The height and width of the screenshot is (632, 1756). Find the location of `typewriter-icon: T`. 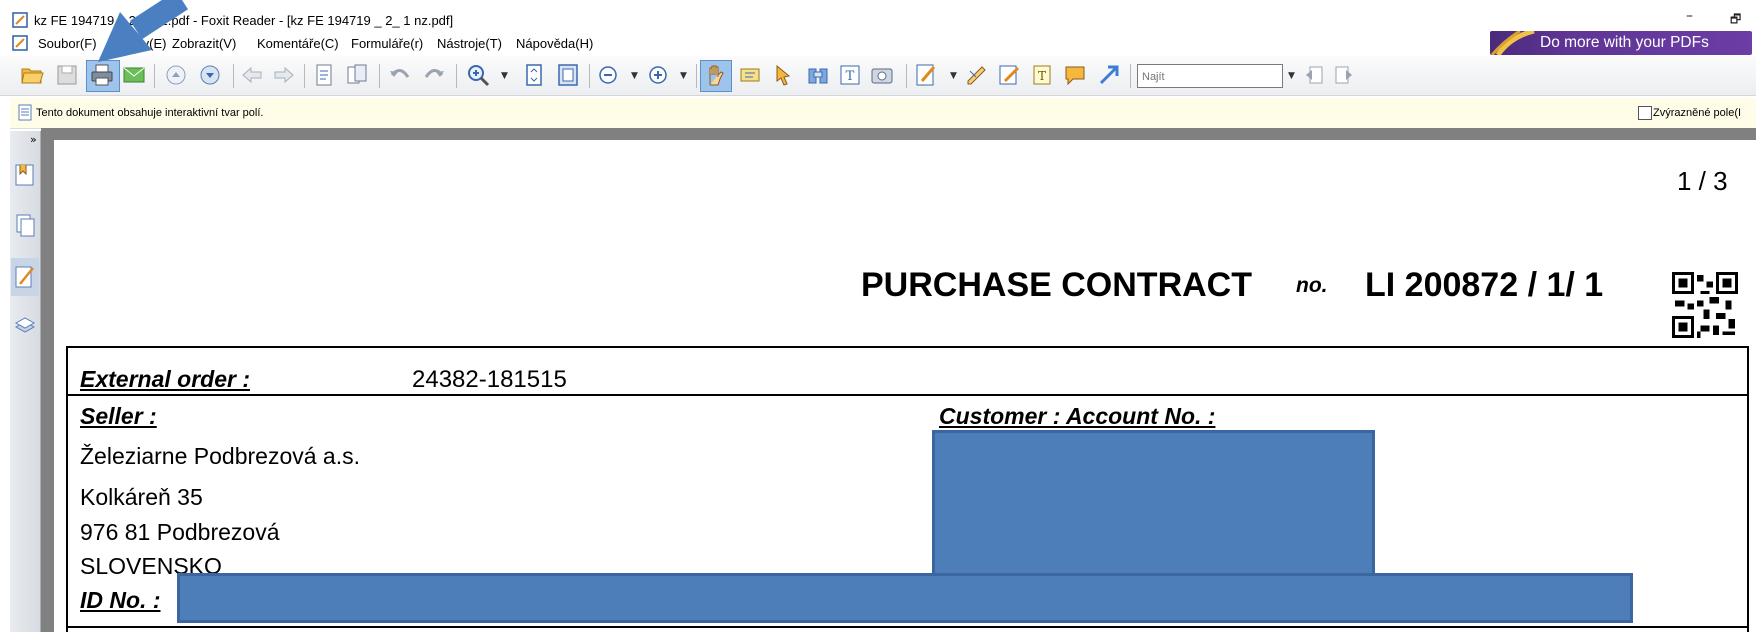

typewriter-icon: T is located at coordinates (850, 75).